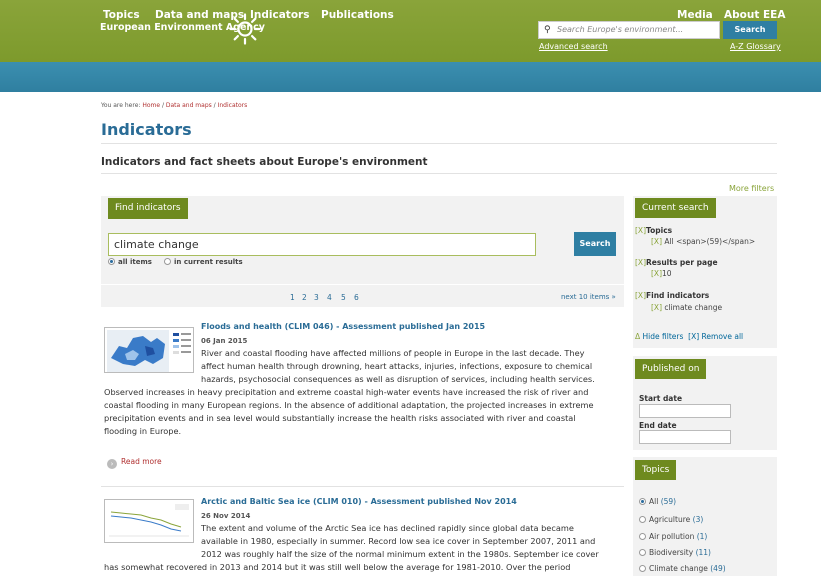 Image resolution: width=821 pixels, height=576 pixels. I want to click on filter-topics: [X]Topics, so click(653, 230).